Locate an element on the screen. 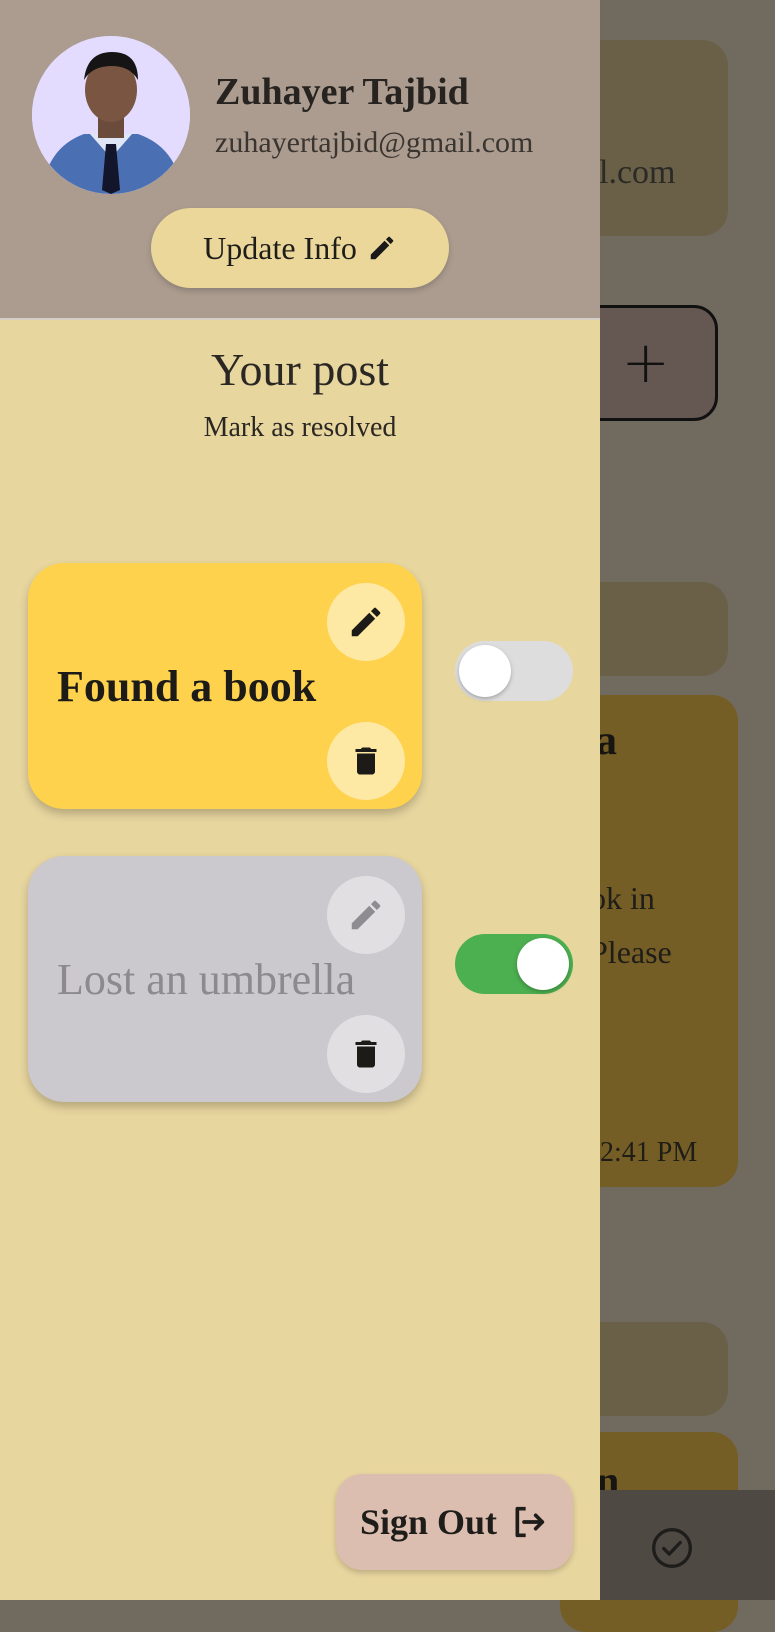 The width and height of the screenshot is (775, 1632). background-post-text-fragment: Please is located at coordinates (631, 952).